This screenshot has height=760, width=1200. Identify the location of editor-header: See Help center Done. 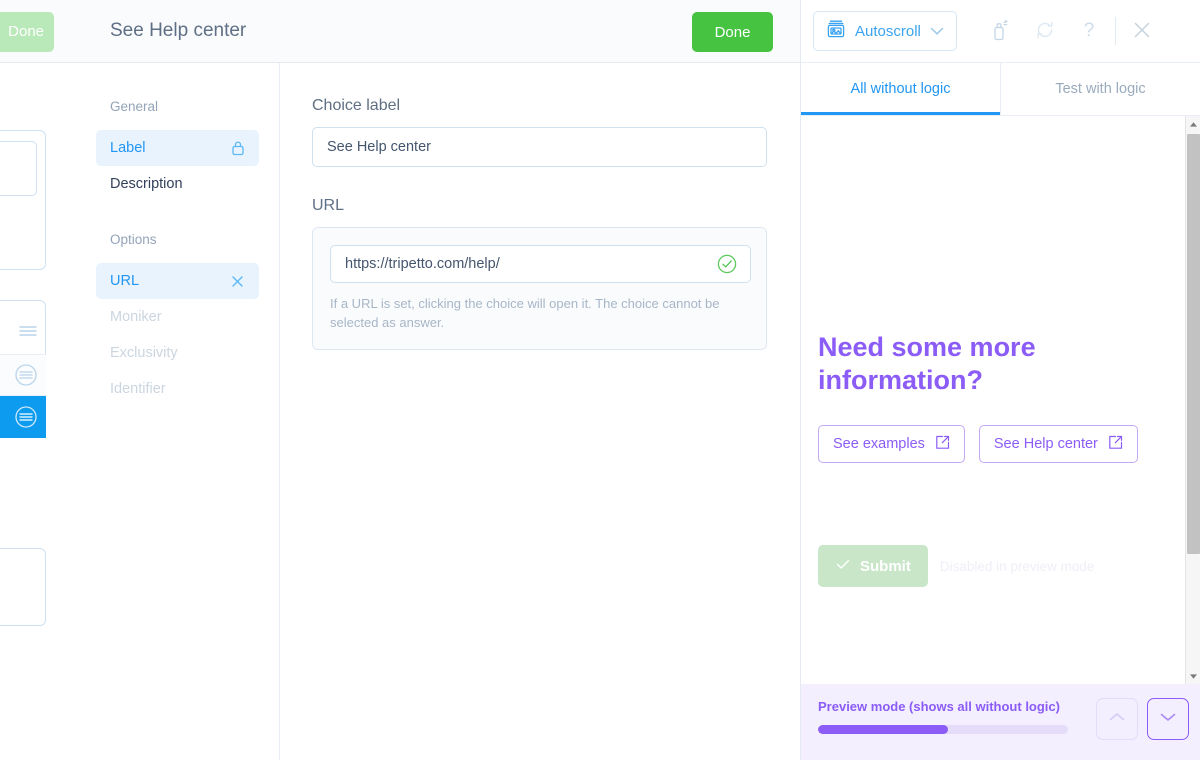
(440, 31).